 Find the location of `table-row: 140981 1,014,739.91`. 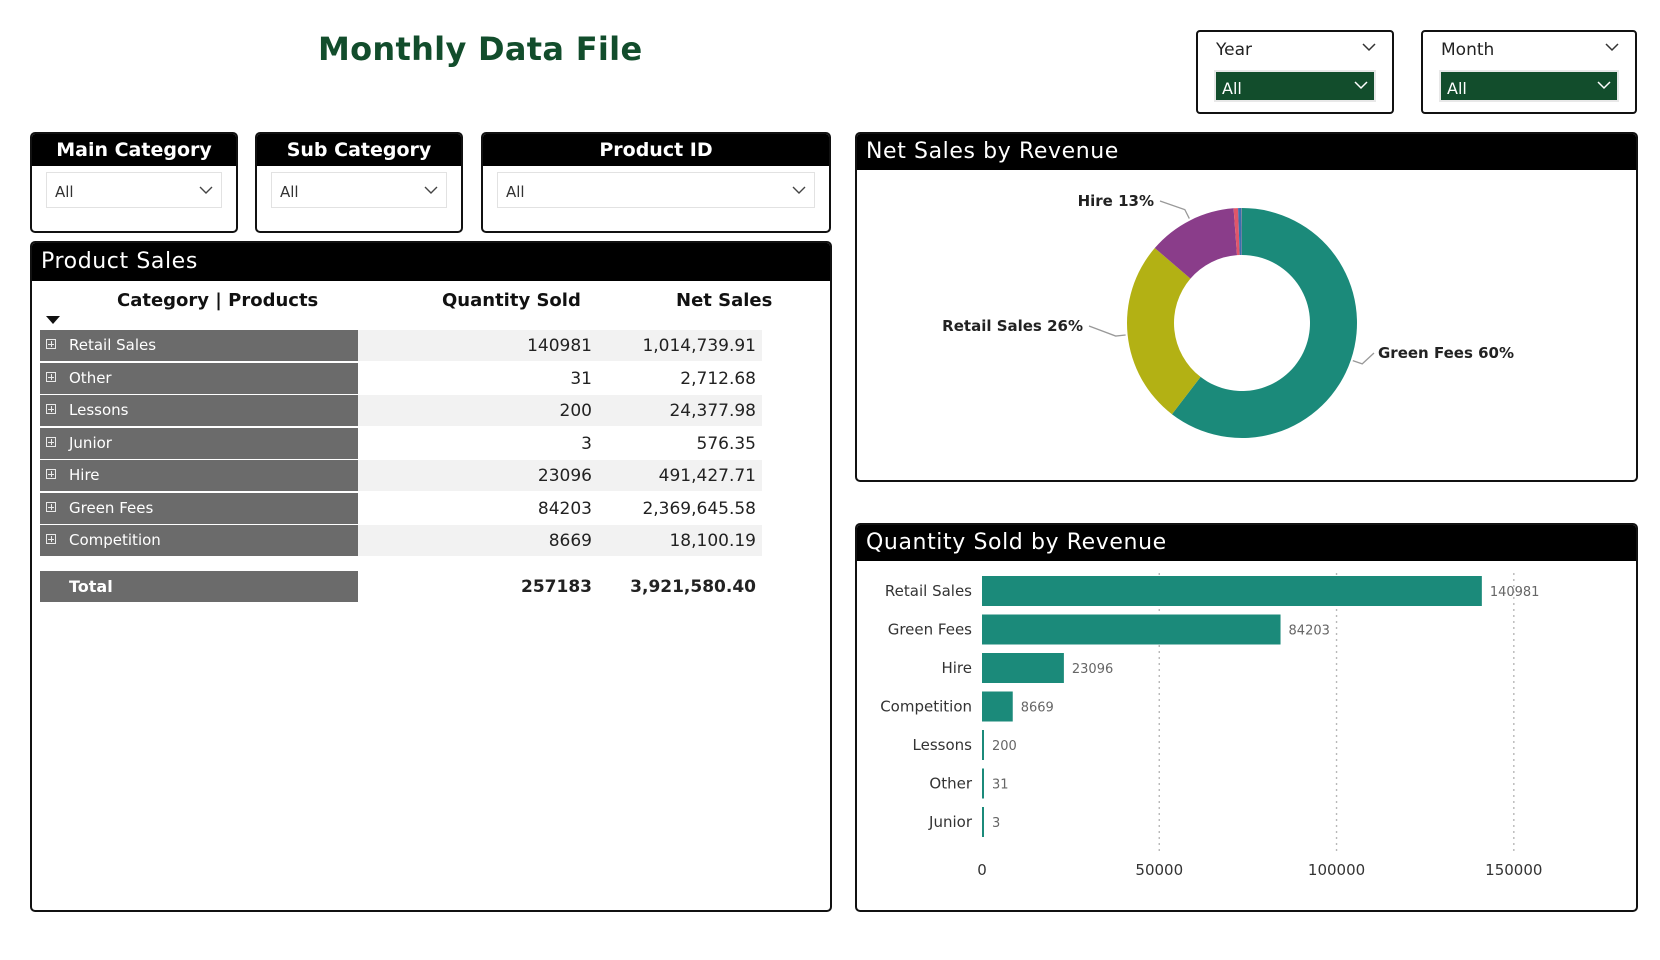

table-row: 140981 1,014,739.91 is located at coordinates (560, 345).